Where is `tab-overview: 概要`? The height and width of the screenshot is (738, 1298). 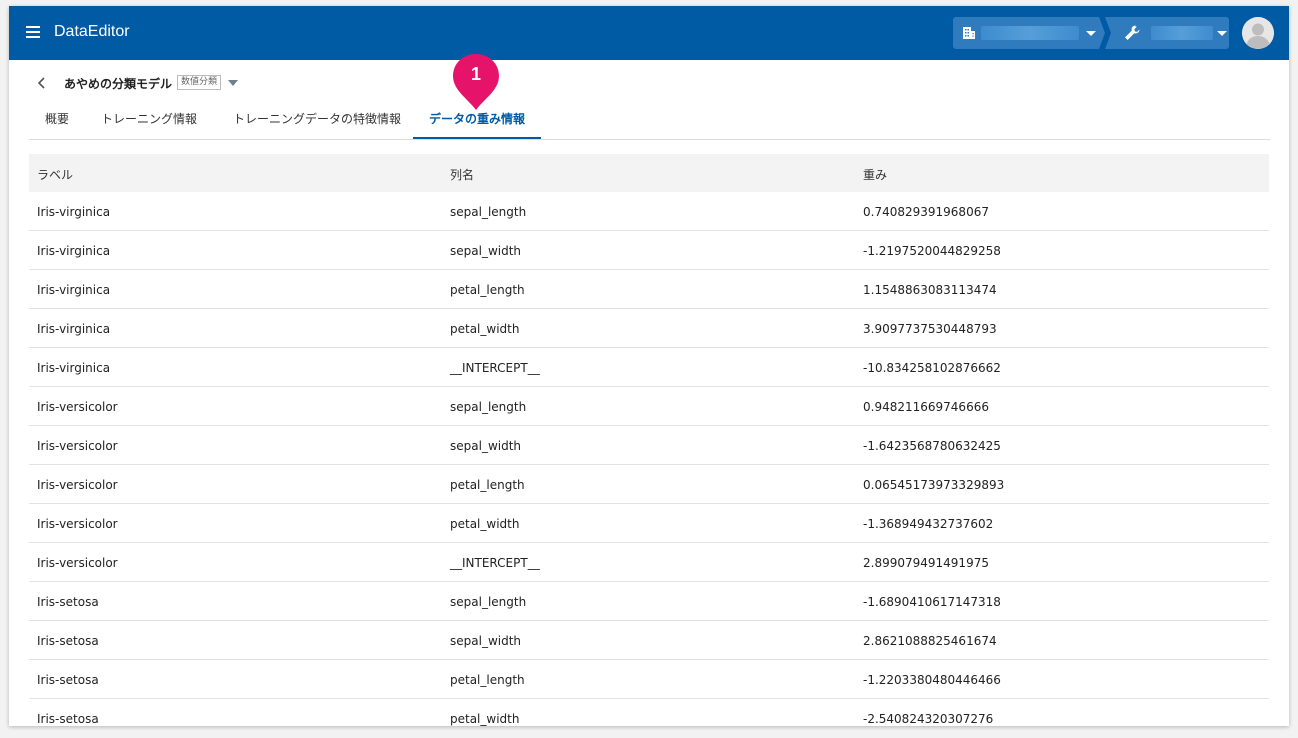 tab-overview: 概要 is located at coordinates (57, 121).